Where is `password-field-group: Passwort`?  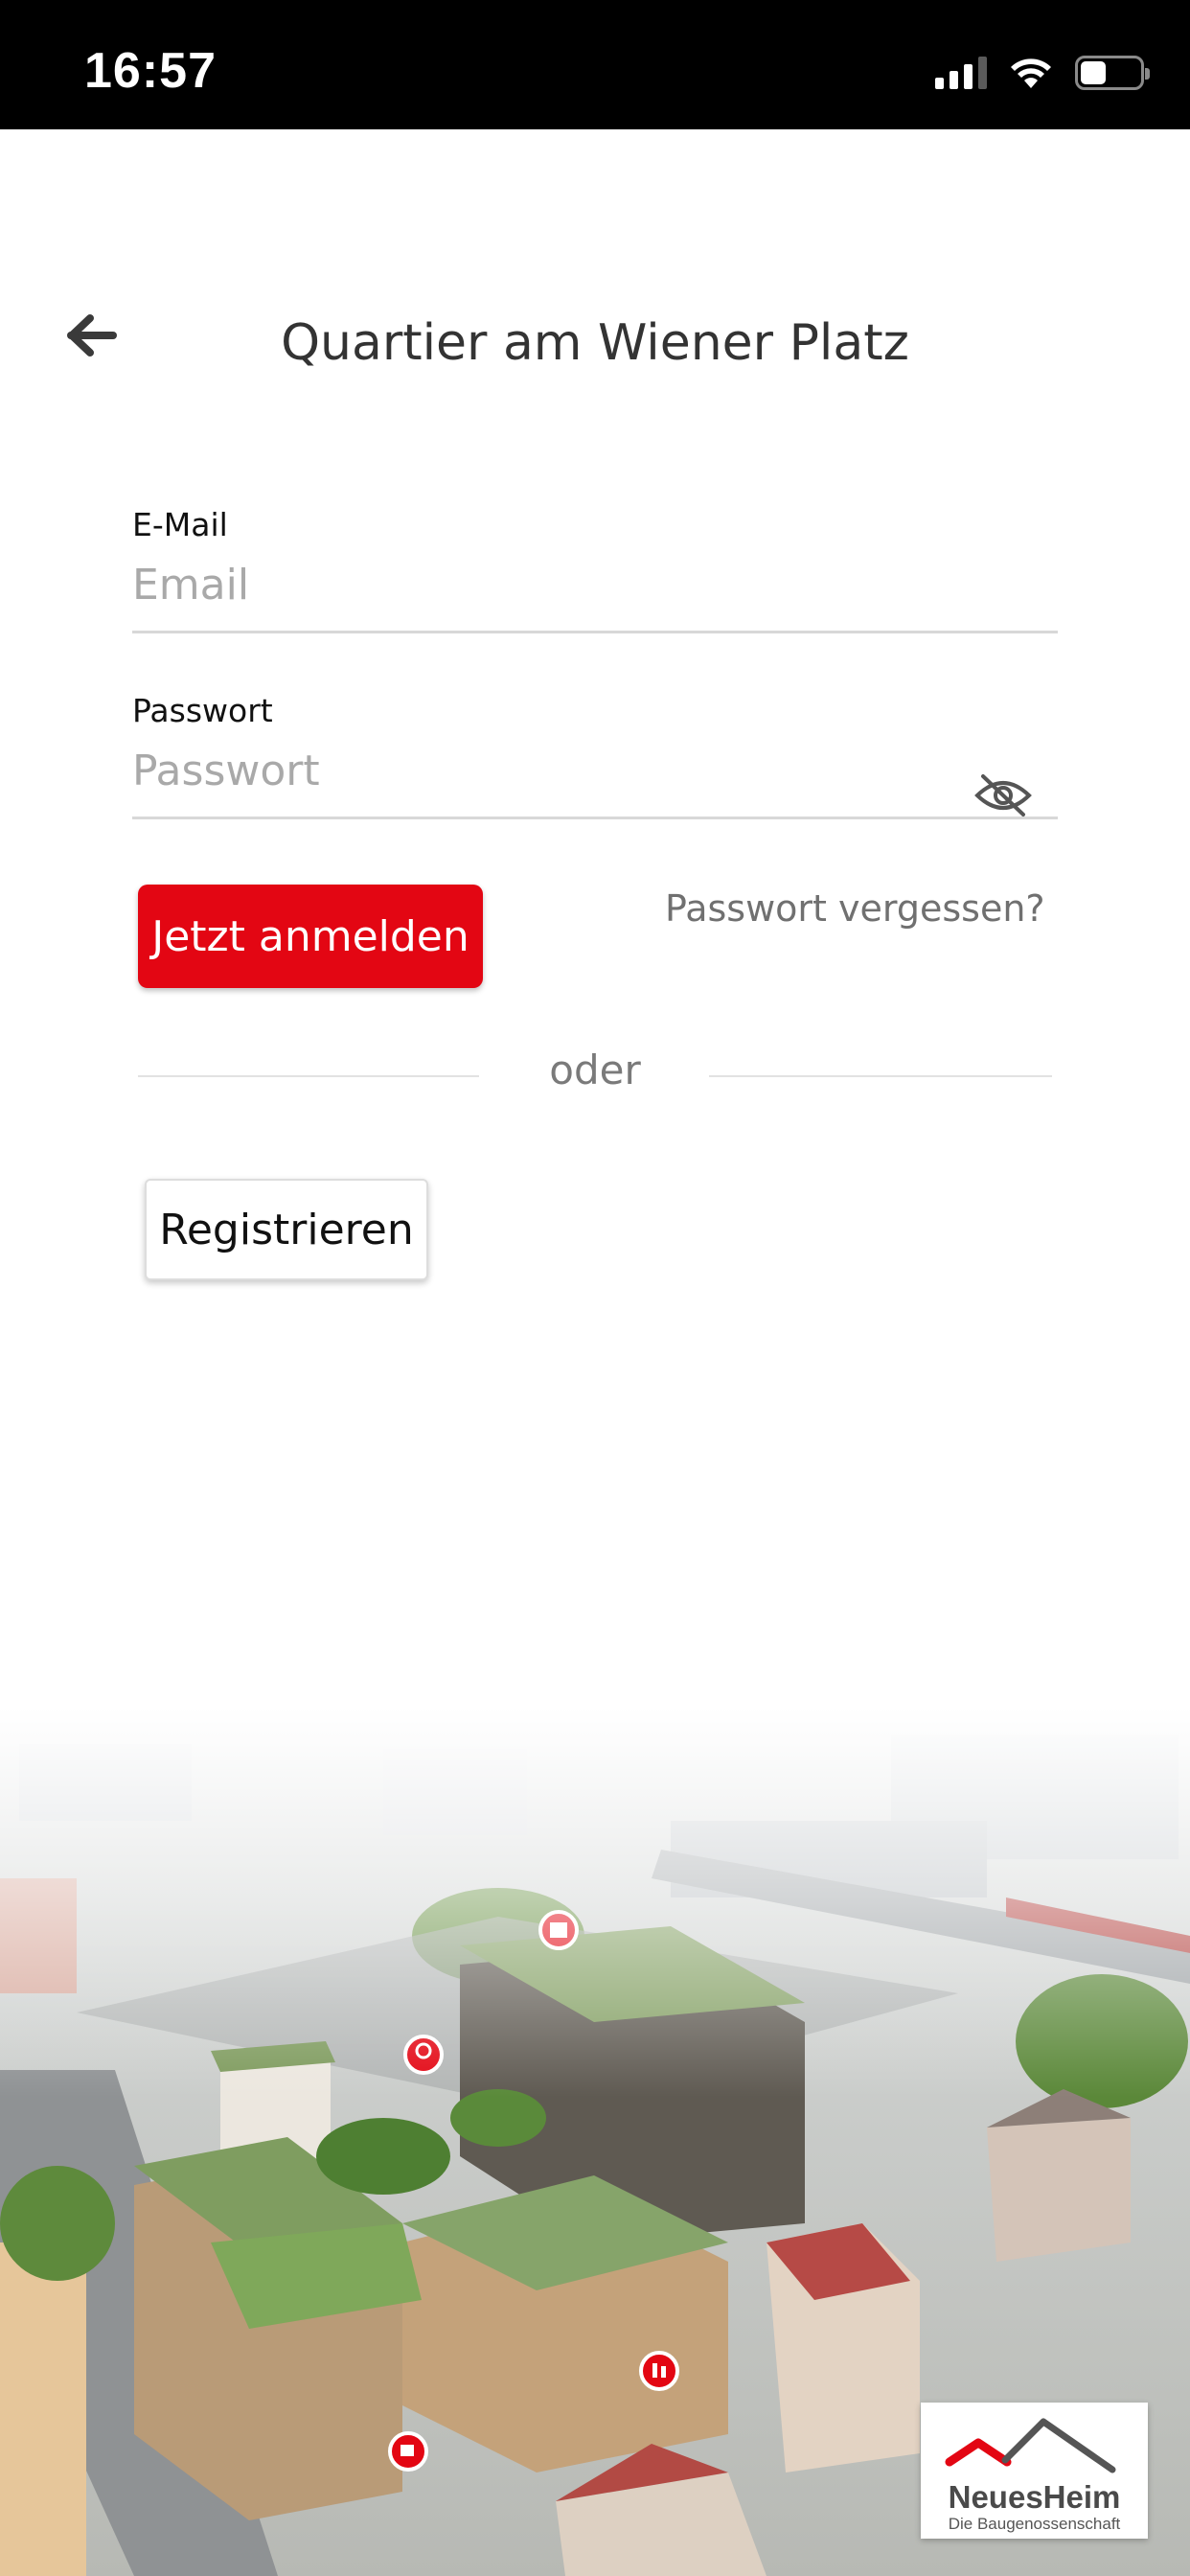 password-field-group: Passwort is located at coordinates (595, 755).